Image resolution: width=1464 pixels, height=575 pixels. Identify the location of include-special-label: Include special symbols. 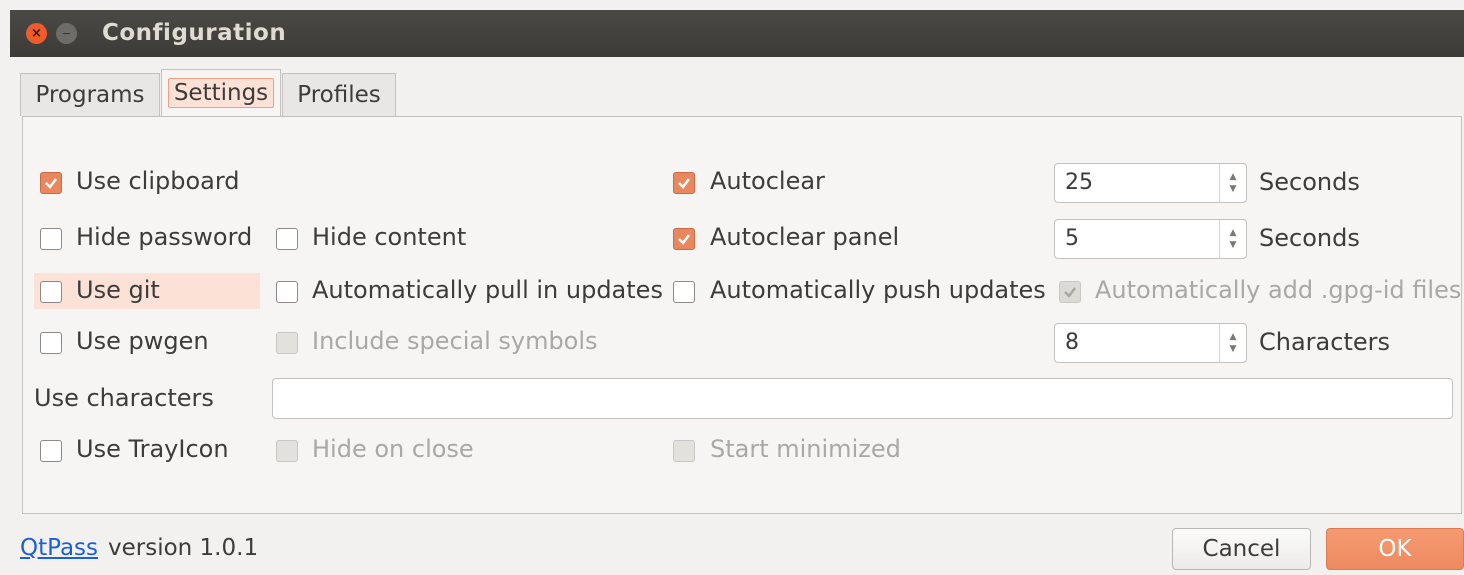
(455, 341).